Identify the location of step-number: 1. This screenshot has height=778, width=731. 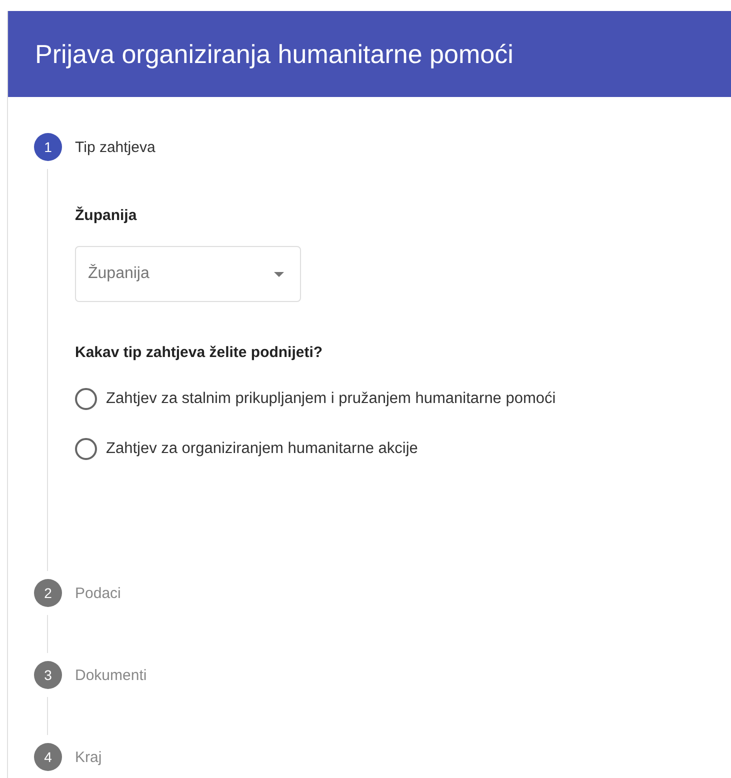
(48, 147).